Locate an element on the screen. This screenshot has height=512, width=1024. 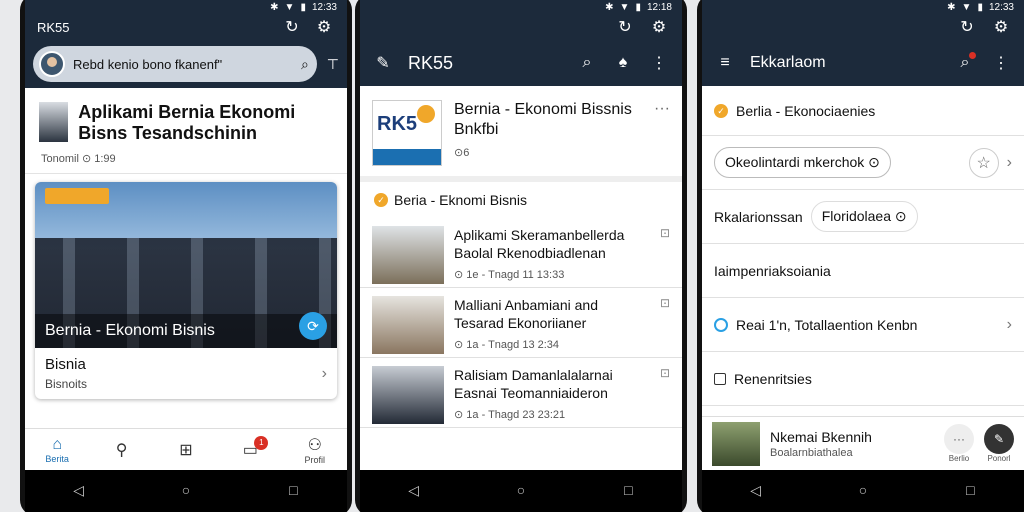
news-meta: ⊙ 1e - Tnagd 11 13:33 is located at coordinates (509, 275).